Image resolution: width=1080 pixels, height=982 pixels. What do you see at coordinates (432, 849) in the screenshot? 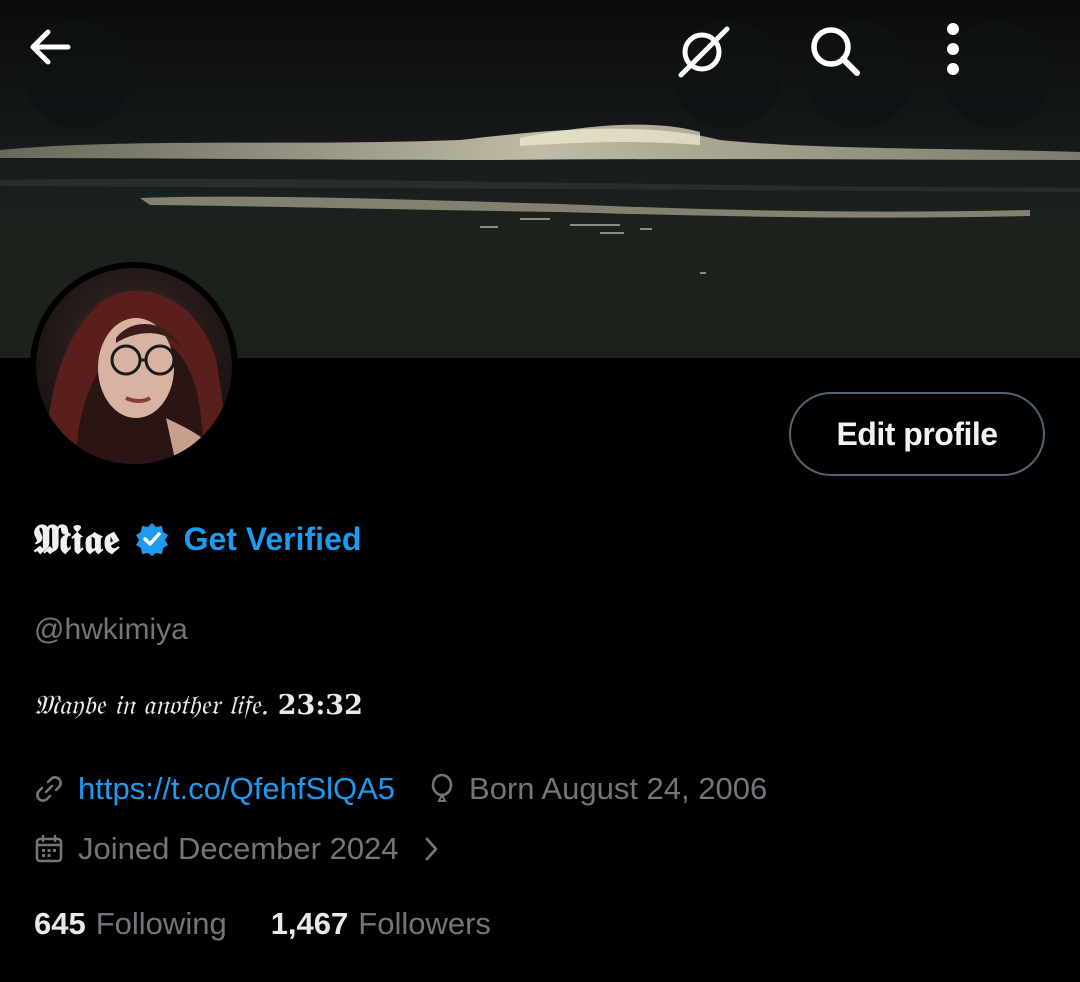
I see `chevron-right-icon` at bounding box center [432, 849].